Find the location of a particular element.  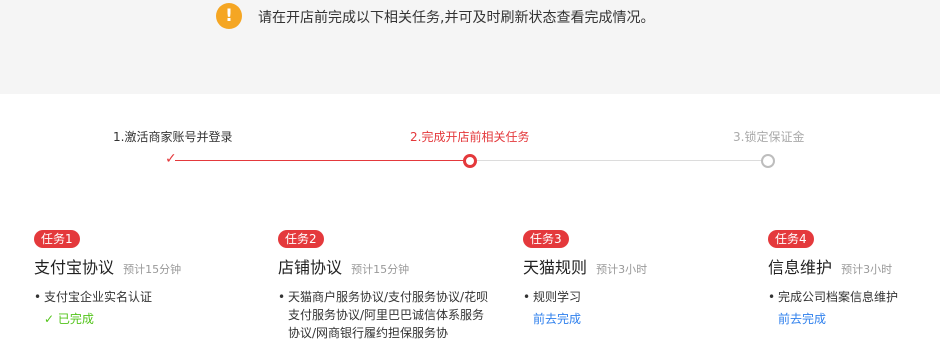

task-title: 店铺协议 is located at coordinates (310, 267).